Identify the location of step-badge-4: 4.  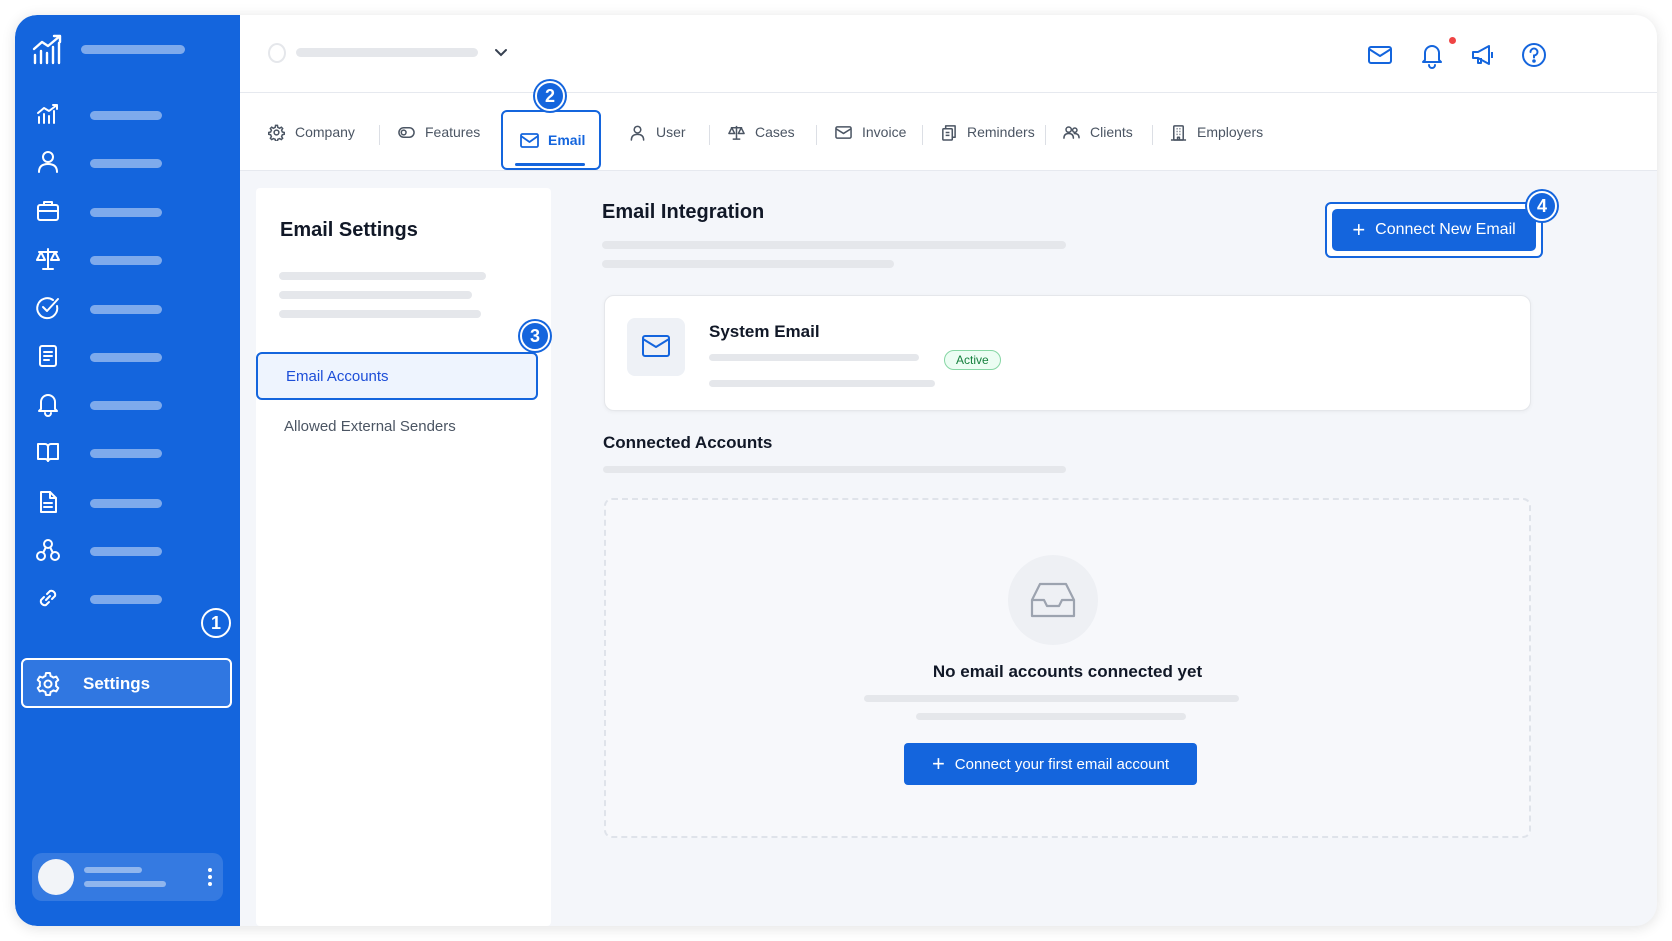
(1542, 206).